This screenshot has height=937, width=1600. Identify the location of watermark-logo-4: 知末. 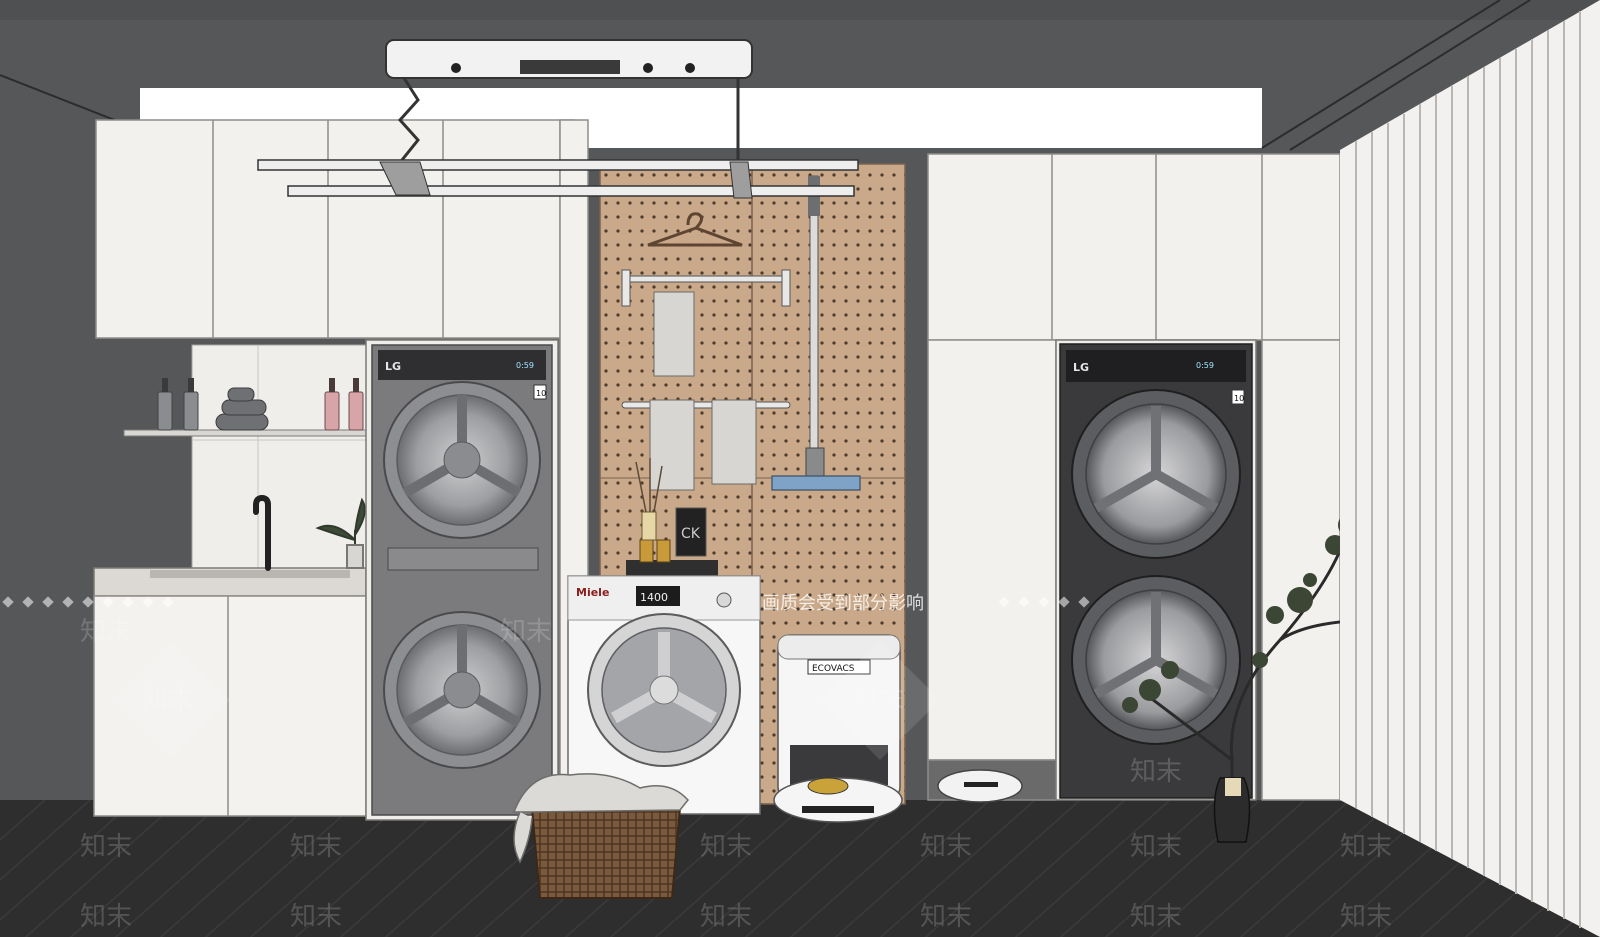
(316, 847).